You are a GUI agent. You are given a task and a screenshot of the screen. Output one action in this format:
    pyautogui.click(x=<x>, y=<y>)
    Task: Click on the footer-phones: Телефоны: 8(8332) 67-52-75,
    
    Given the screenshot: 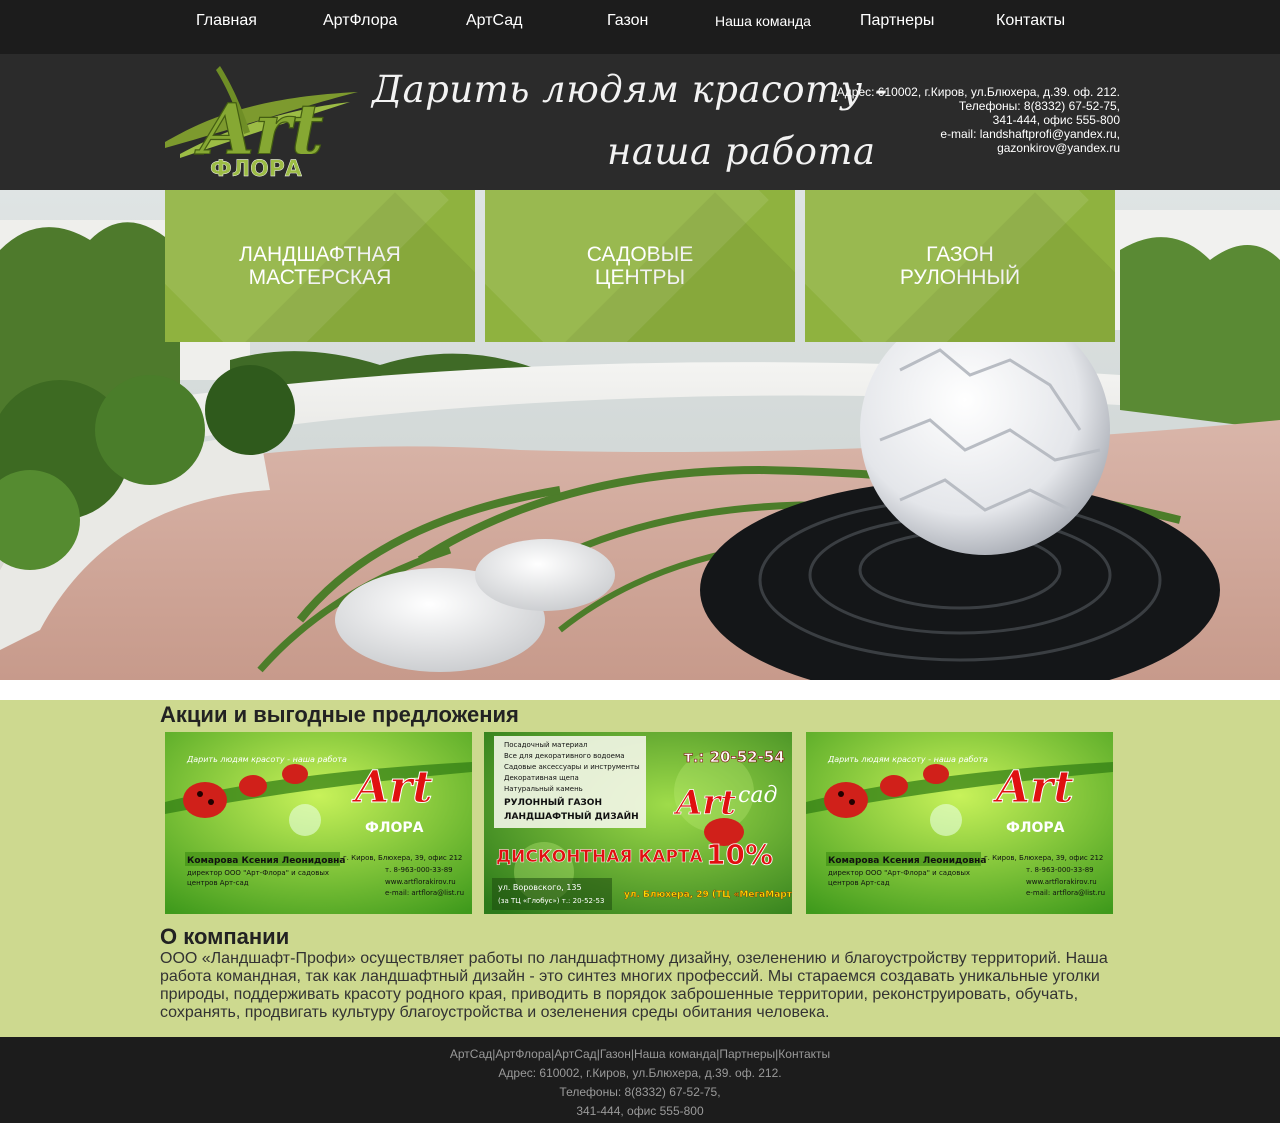 What is the action you would take?
    pyautogui.click(x=640, y=1092)
    